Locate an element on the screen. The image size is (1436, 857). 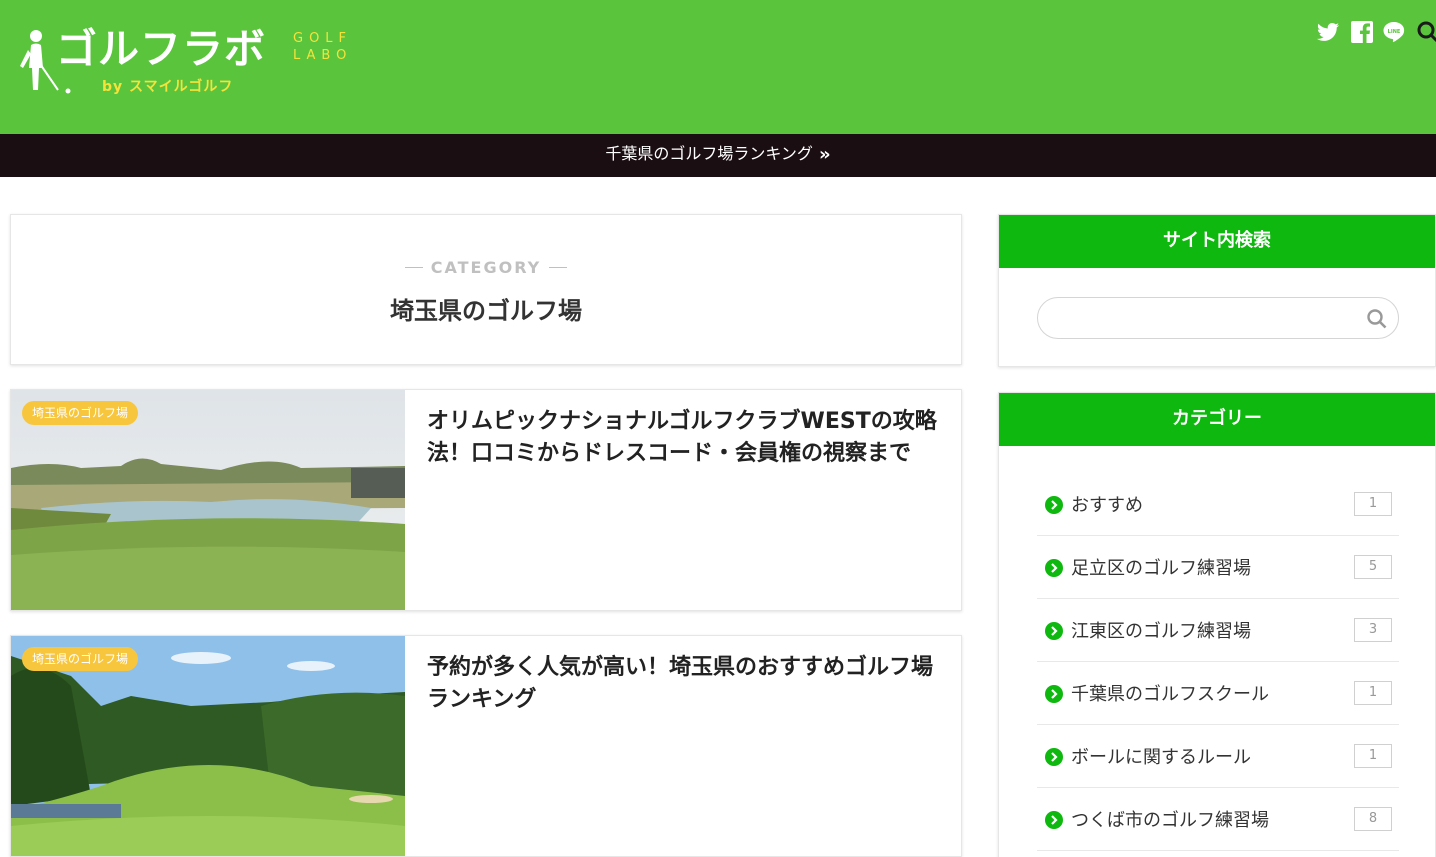
double-chevron-right-icon: » is located at coordinates (824, 154).